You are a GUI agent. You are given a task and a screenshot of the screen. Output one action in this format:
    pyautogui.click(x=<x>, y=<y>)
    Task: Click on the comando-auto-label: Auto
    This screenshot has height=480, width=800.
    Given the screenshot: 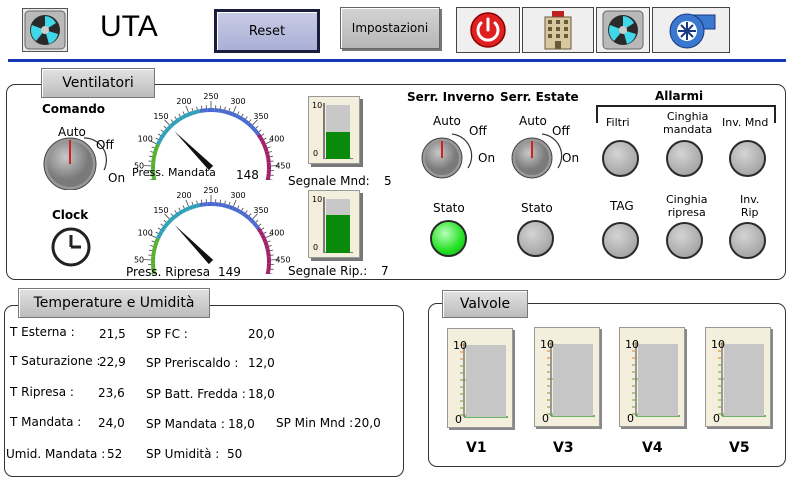 What is the action you would take?
    pyautogui.click(x=72, y=132)
    